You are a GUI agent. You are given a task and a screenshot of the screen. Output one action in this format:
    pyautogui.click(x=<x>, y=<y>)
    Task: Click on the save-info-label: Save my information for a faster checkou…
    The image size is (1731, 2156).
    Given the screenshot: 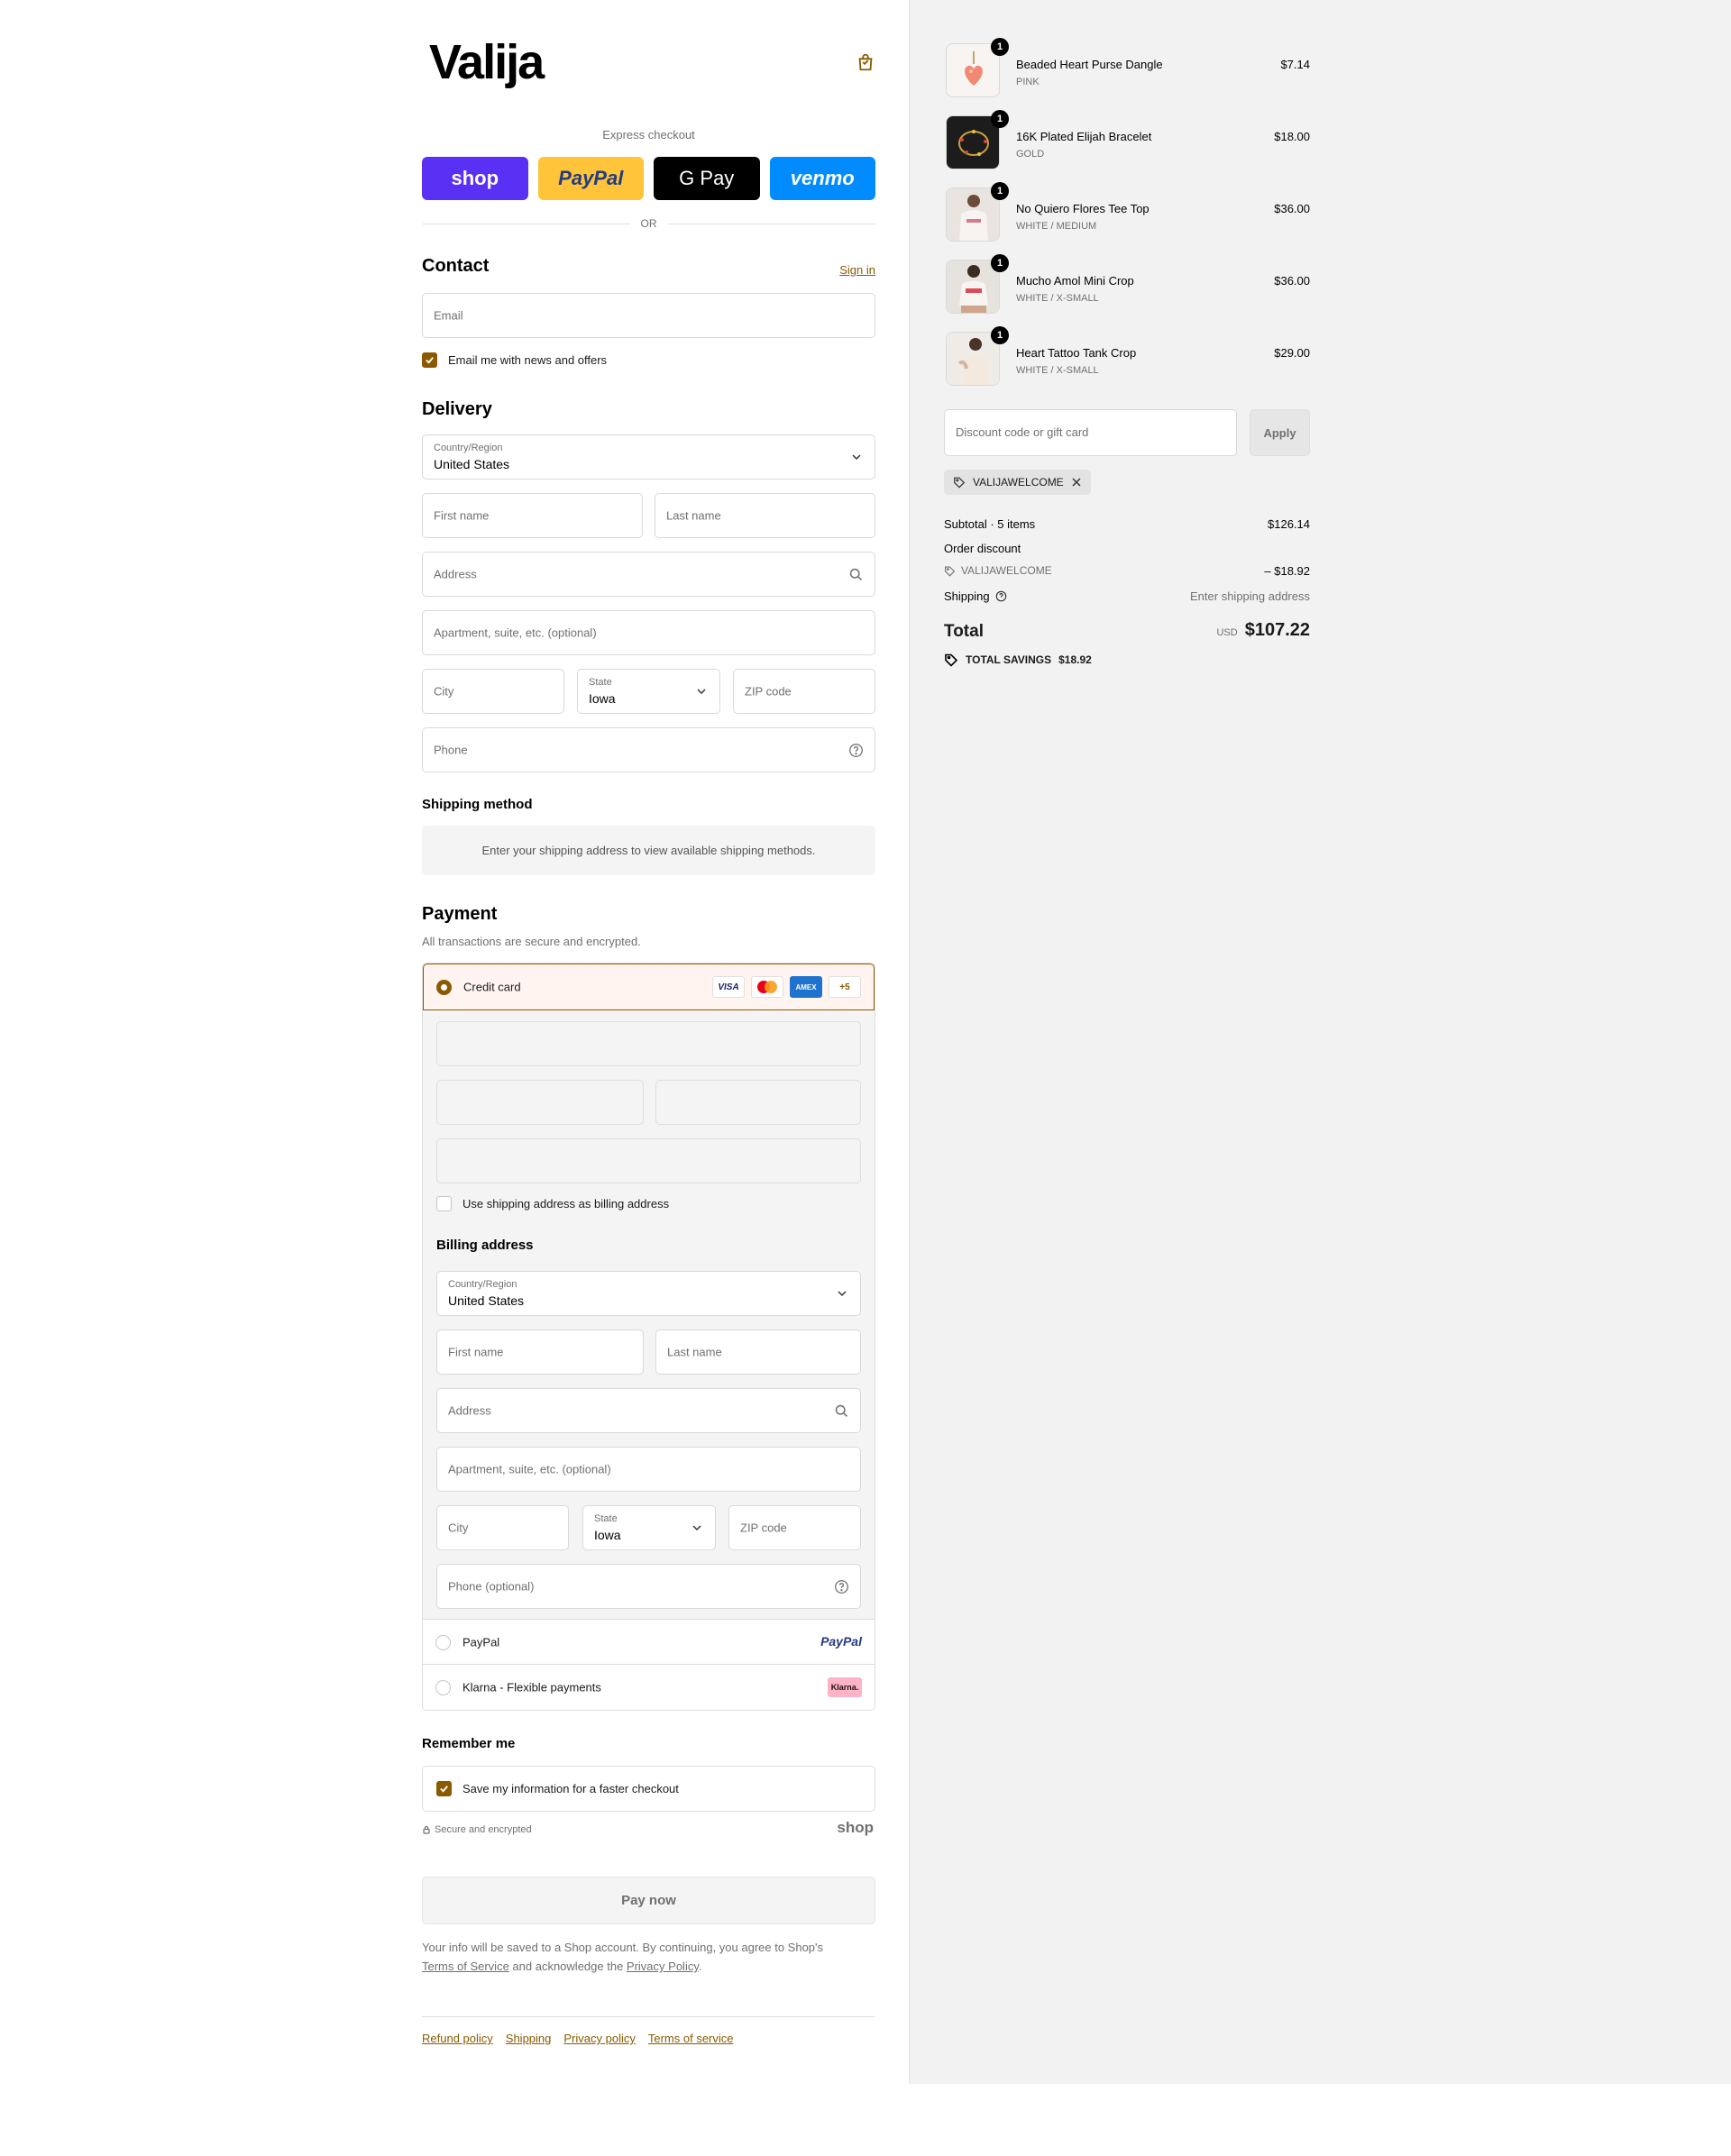 What is the action you would take?
    pyautogui.click(x=571, y=1788)
    